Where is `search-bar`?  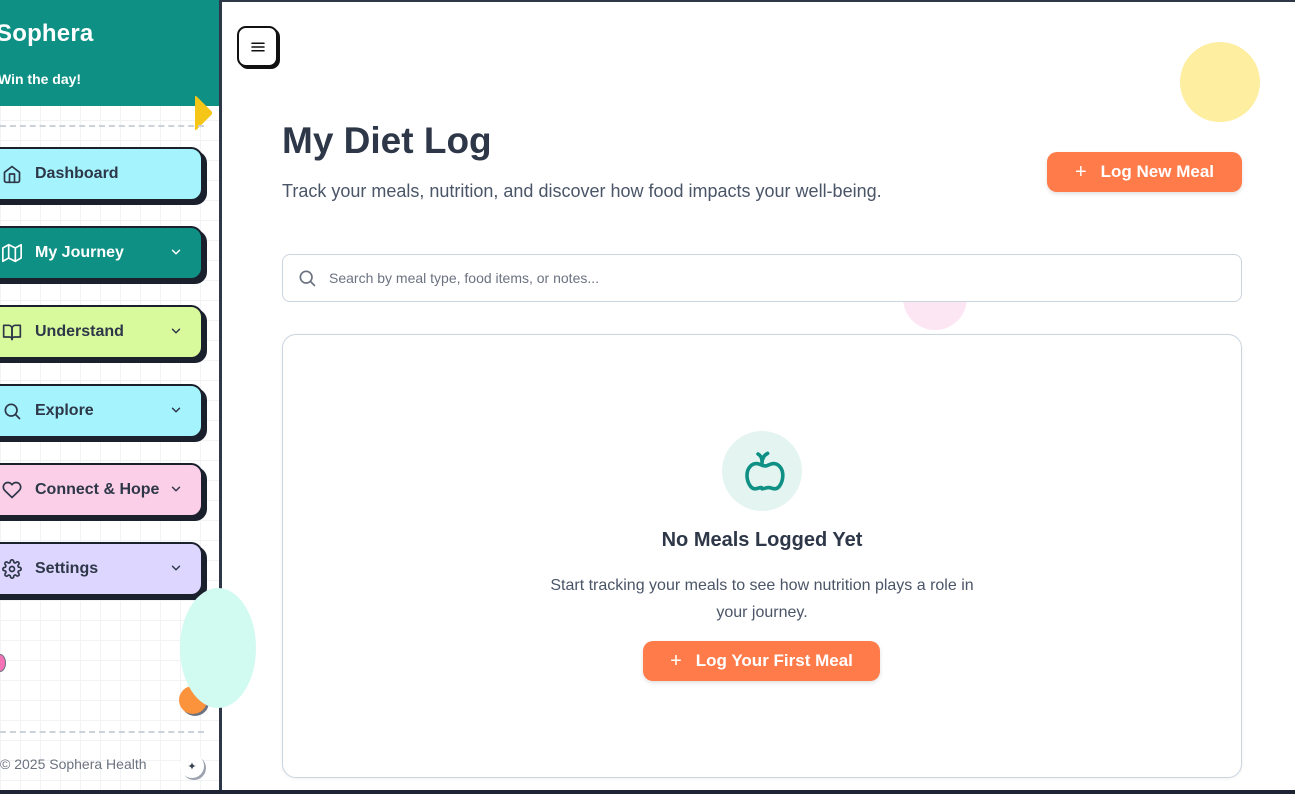 search-bar is located at coordinates (762, 278).